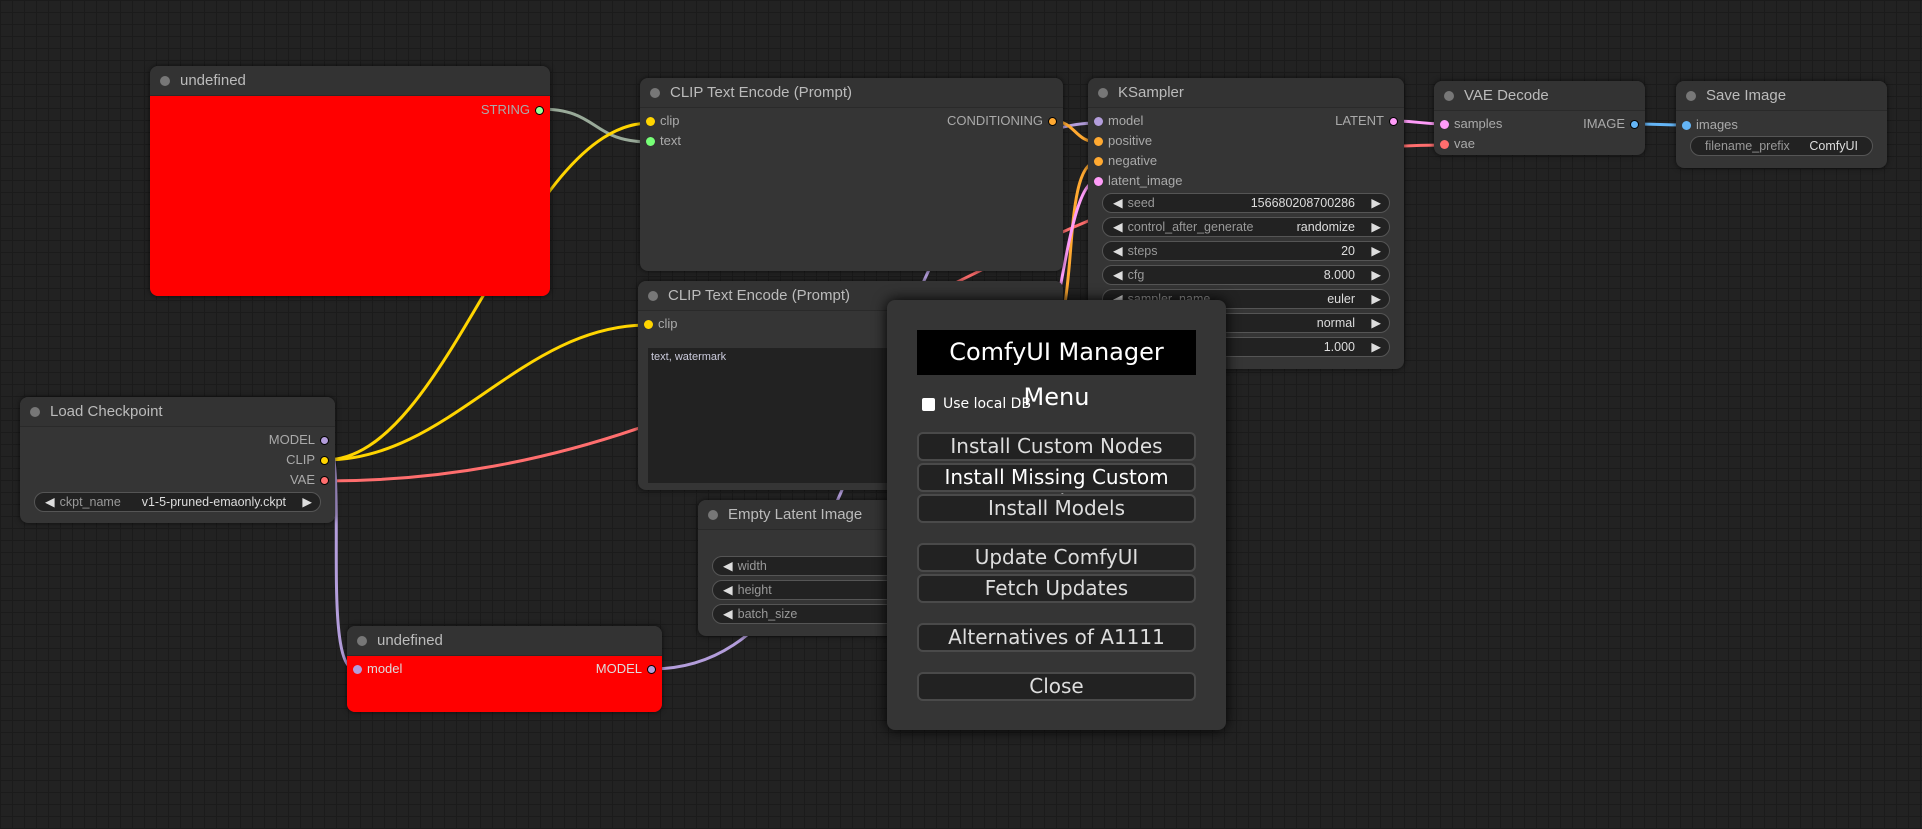  I want to click on widget-filename-prefix: filename_prefix ComfyUI, so click(1781, 146).